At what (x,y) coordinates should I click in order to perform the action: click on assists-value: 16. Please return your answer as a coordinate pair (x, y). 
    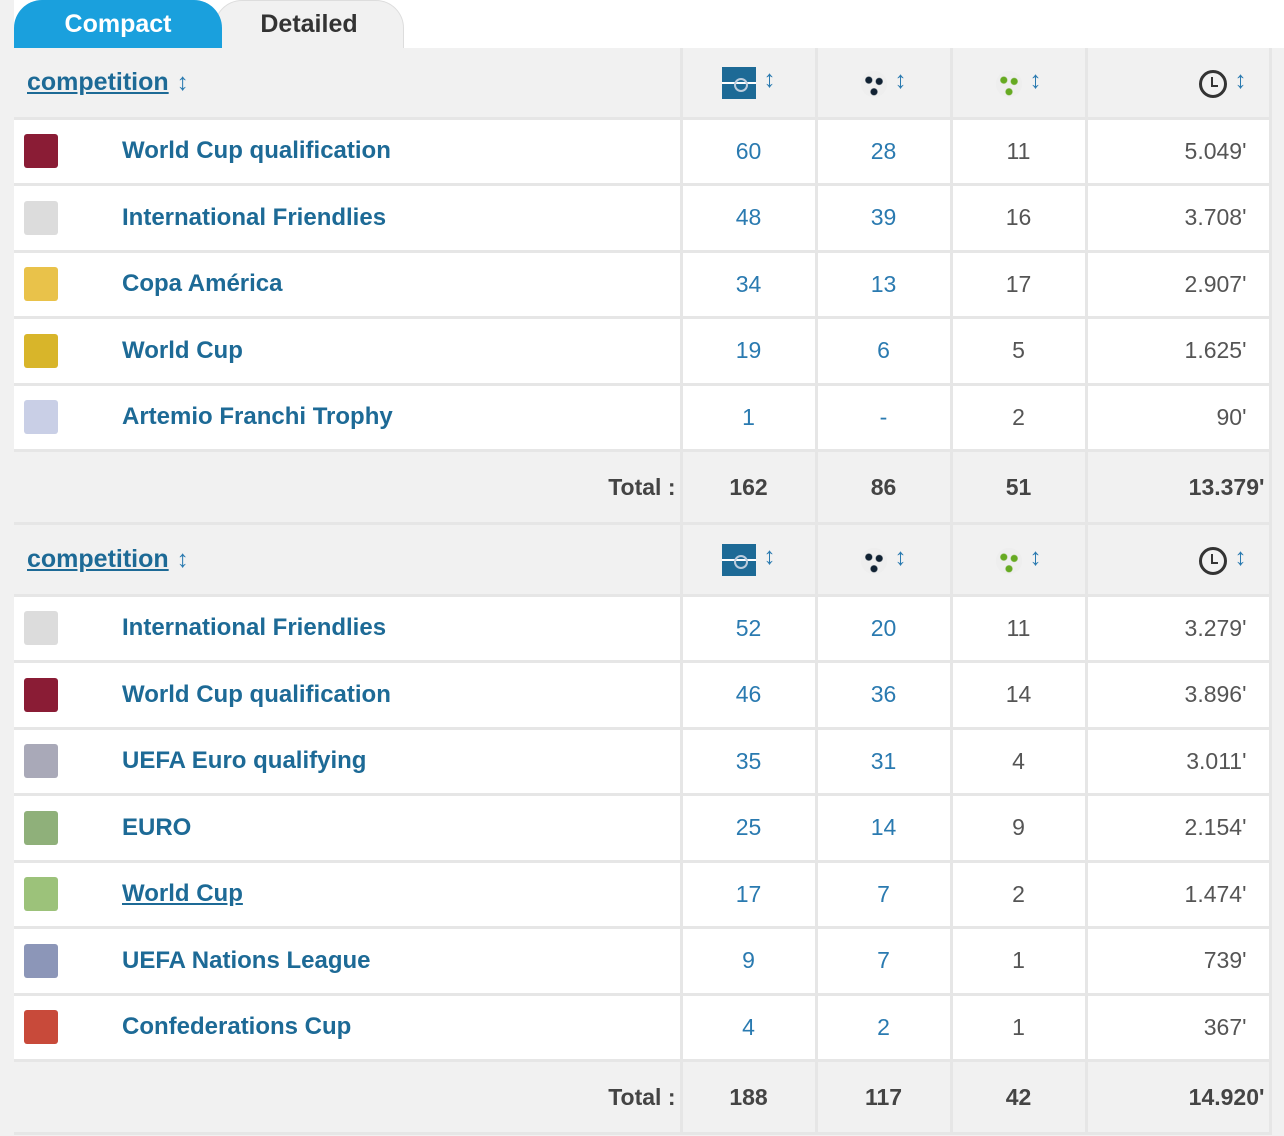
    Looking at the image, I should click on (1018, 217).